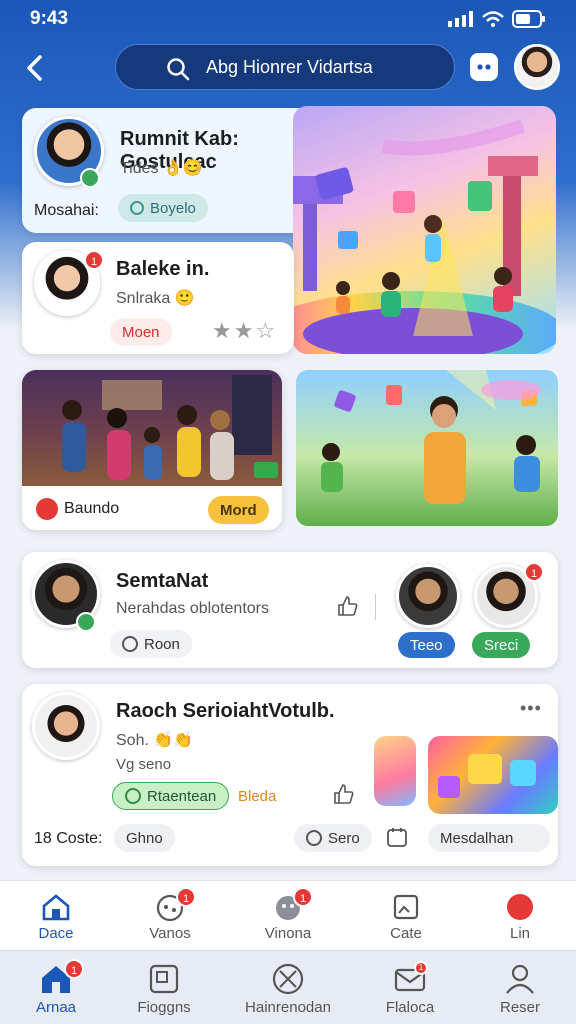  I want to click on tab-label: Fioggns, so click(164, 1007).